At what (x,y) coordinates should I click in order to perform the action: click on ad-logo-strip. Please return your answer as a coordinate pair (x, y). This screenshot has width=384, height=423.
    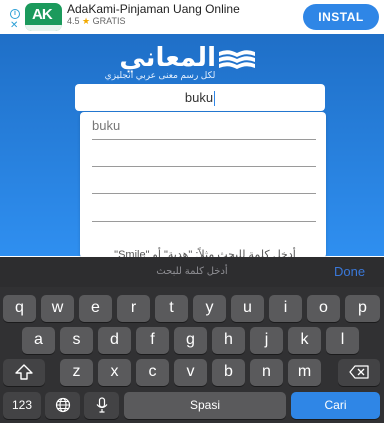
    Looking at the image, I should click on (43, 28).